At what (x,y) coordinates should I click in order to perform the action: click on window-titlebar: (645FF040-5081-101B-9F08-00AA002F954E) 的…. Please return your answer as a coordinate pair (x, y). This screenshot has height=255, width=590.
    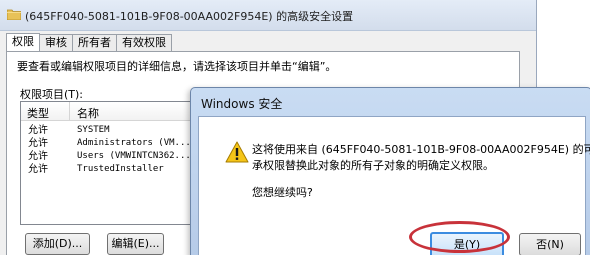
    Looking at the image, I should click on (268, 15).